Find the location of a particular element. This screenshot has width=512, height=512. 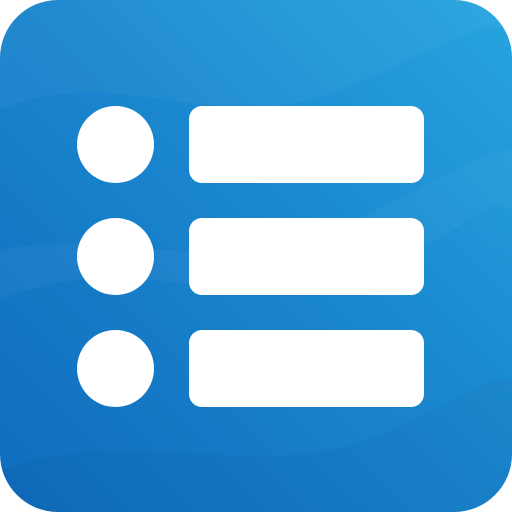

list-bullet-3-icon is located at coordinates (115, 368).